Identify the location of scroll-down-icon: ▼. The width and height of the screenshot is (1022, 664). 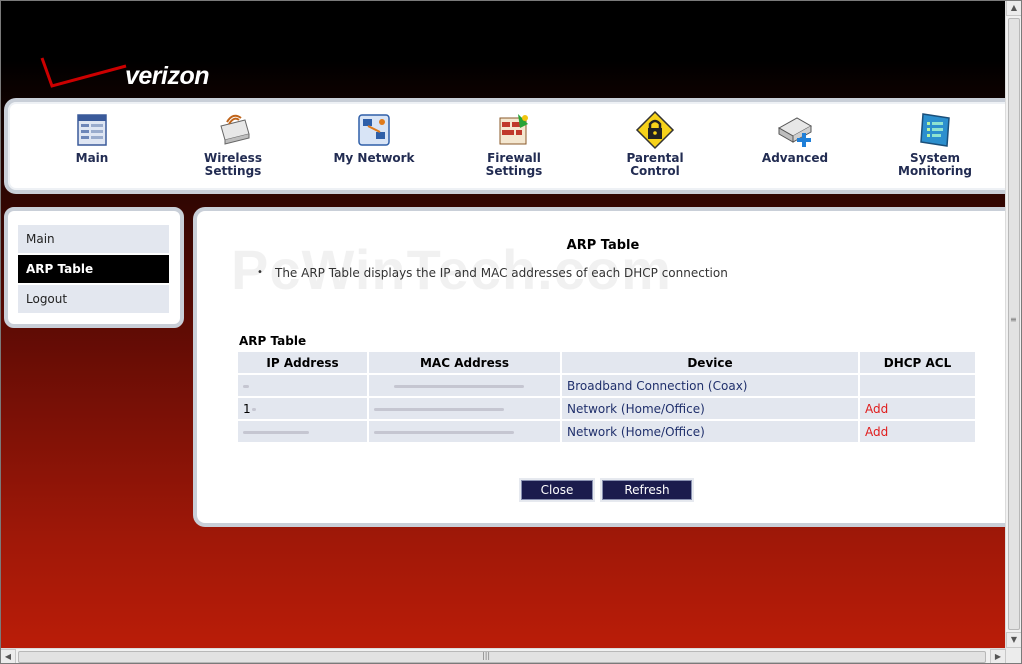
(1014, 640).